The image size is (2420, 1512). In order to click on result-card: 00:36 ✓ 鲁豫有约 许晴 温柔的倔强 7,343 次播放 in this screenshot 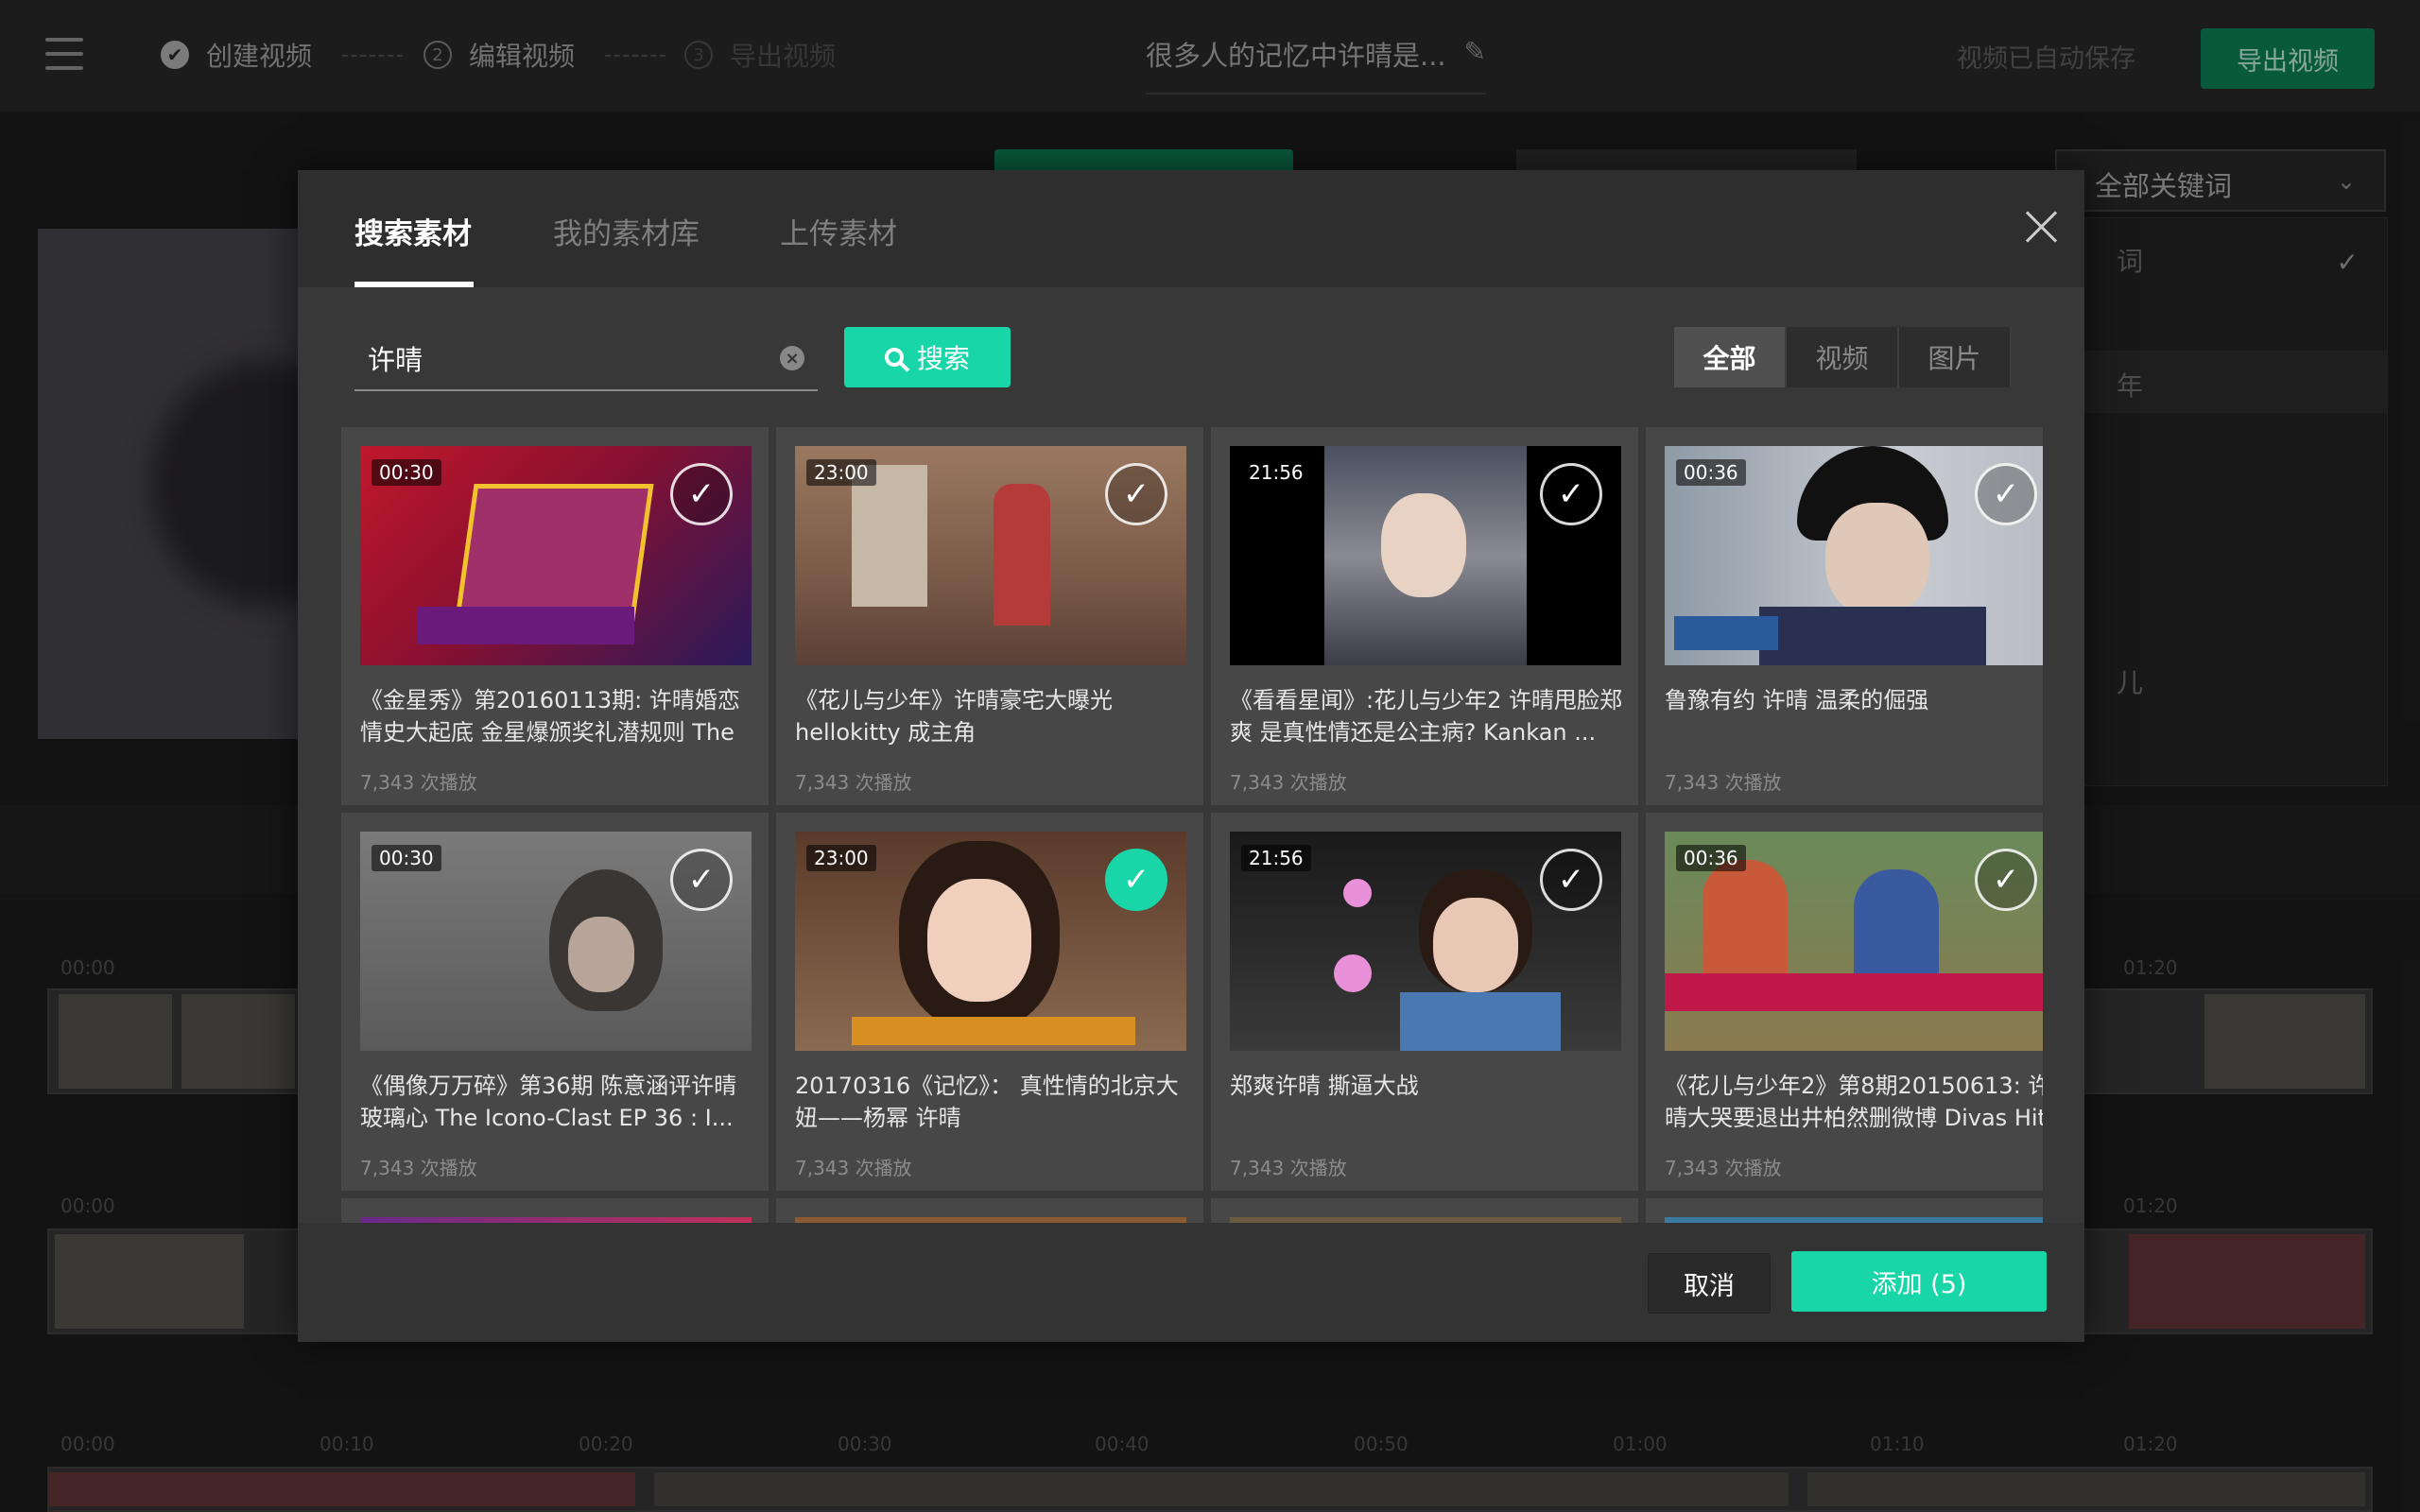, I will do `click(1844, 616)`.